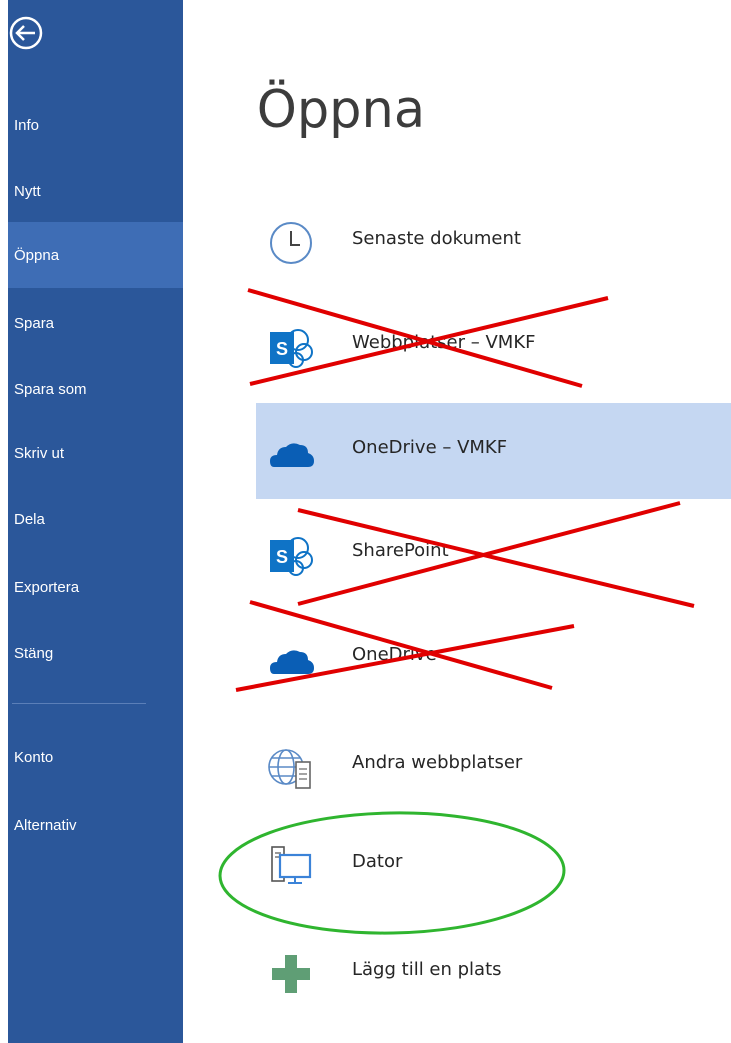 The height and width of the screenshot is (1043, 731). Describe the element at coordinates (95, 519) in the screenshot. I see `nav-item-dela: Dela` at that location.